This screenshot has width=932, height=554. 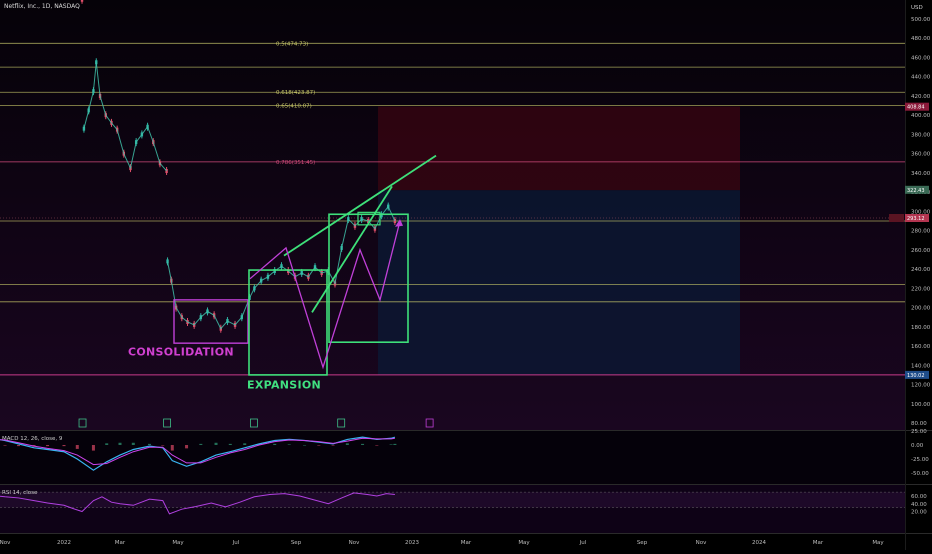 What do you see at coordinates (921, 155) in the screenshot?
I see `price-tick-label: 360.00` at bounding box center [921, 155].